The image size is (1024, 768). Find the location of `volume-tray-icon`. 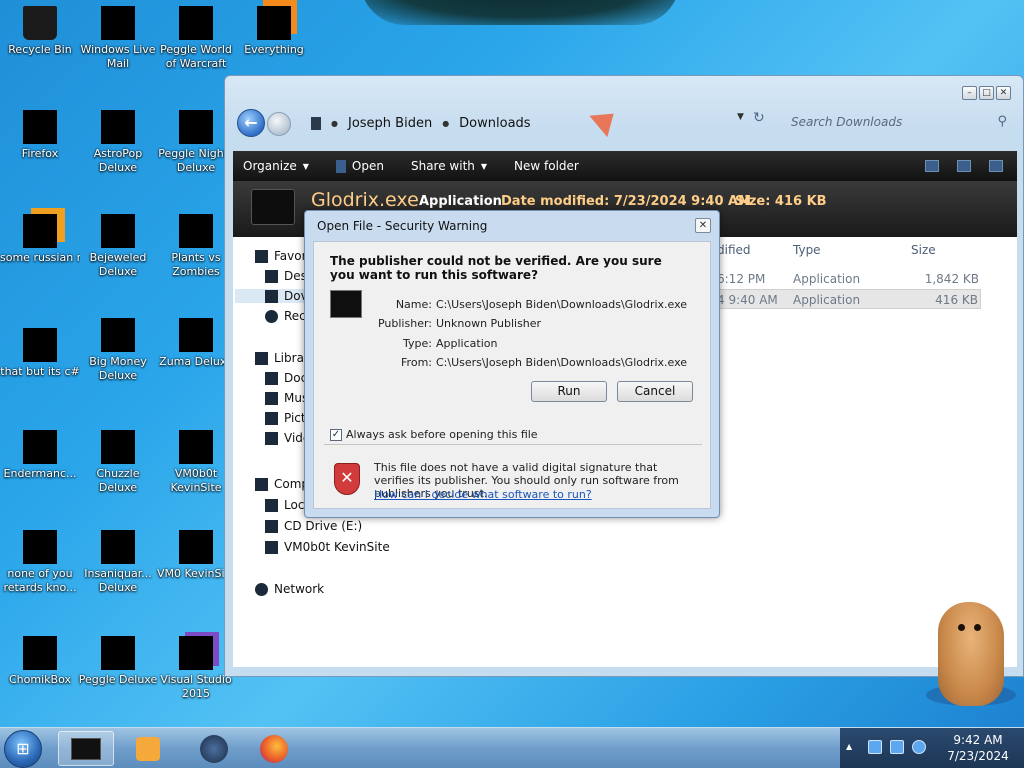

volume-tray-icon is located at coordinates (919, 747).